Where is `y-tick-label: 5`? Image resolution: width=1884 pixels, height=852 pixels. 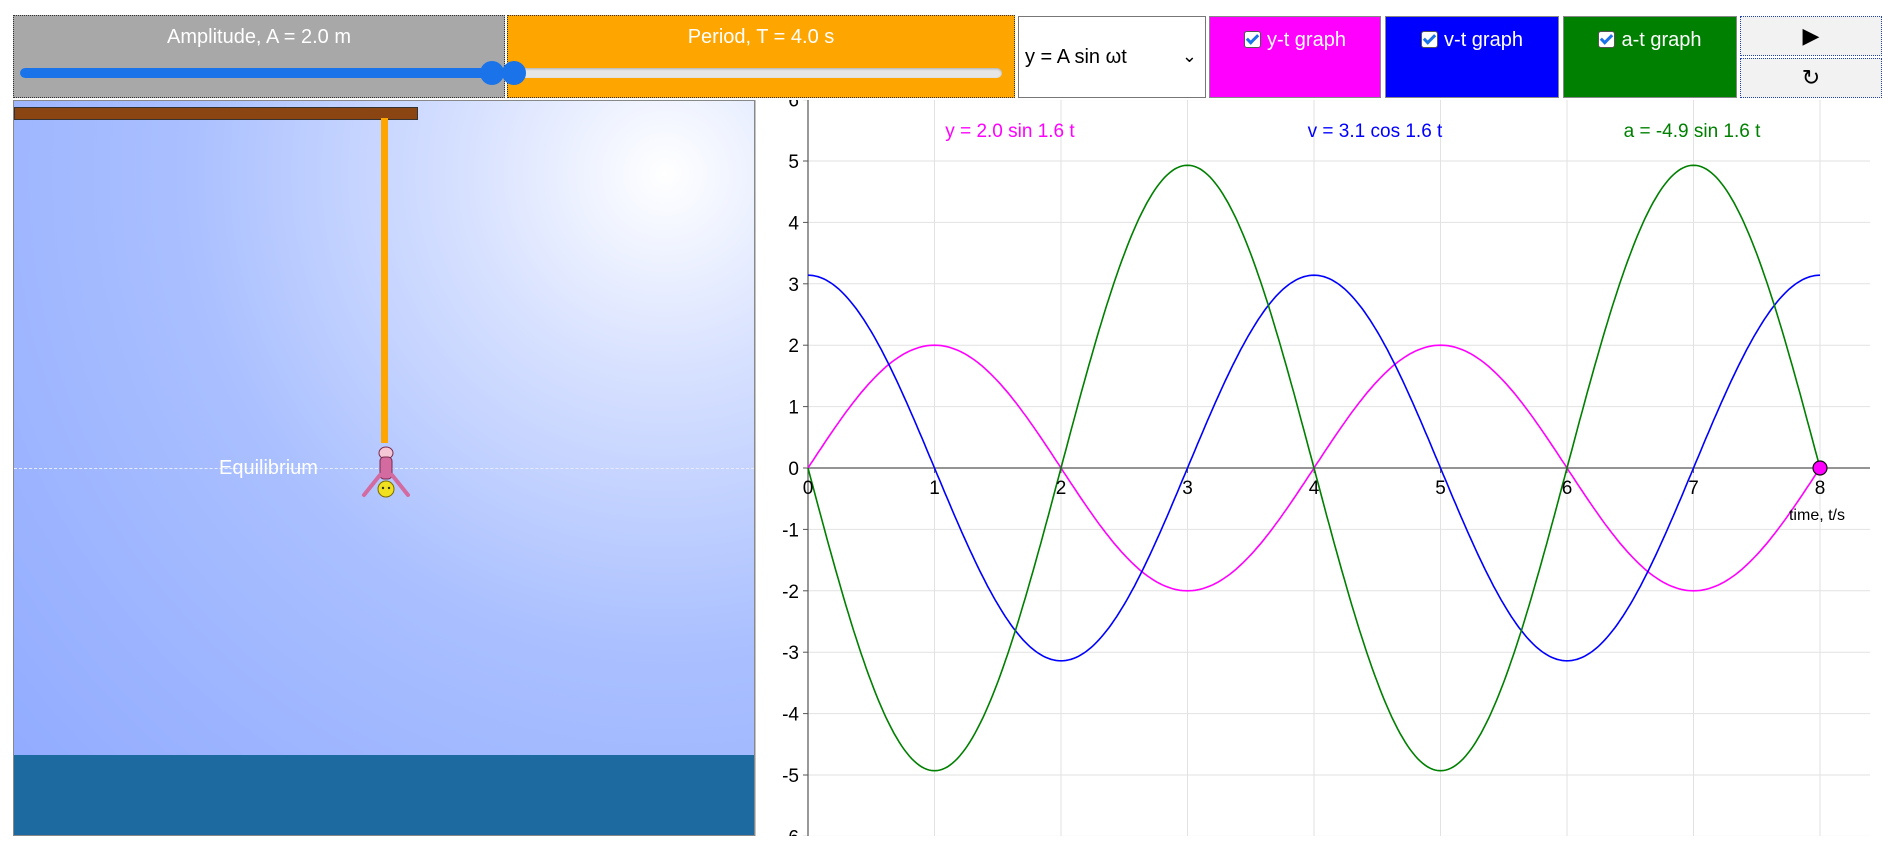 y-tick-label: 5 is located at coordinates (793, 162).